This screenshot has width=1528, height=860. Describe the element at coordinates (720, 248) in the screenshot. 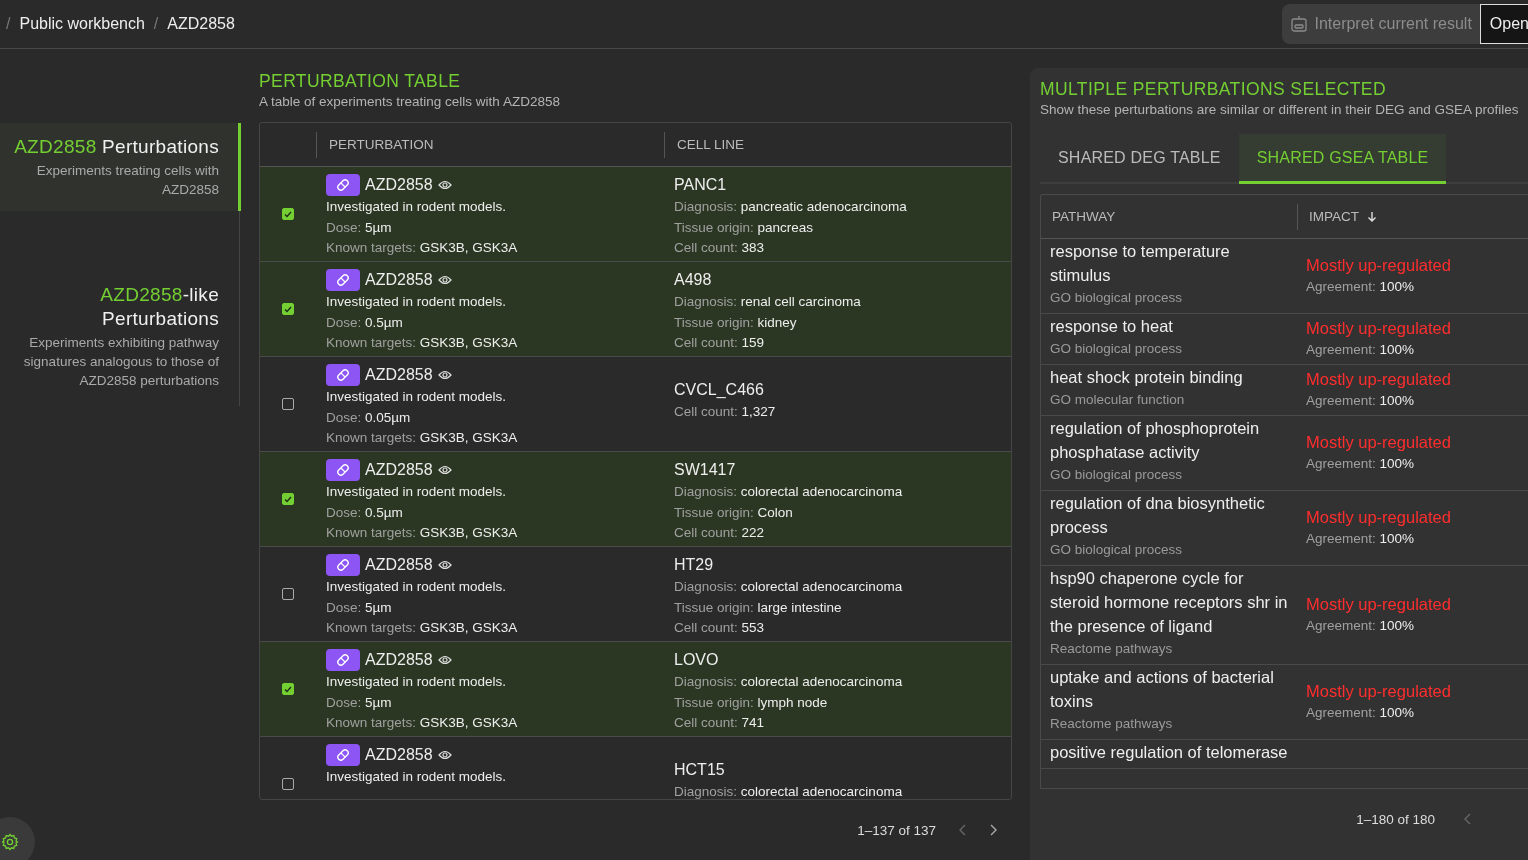

I see `cell-line-detail: Cell count: 383` at that location.